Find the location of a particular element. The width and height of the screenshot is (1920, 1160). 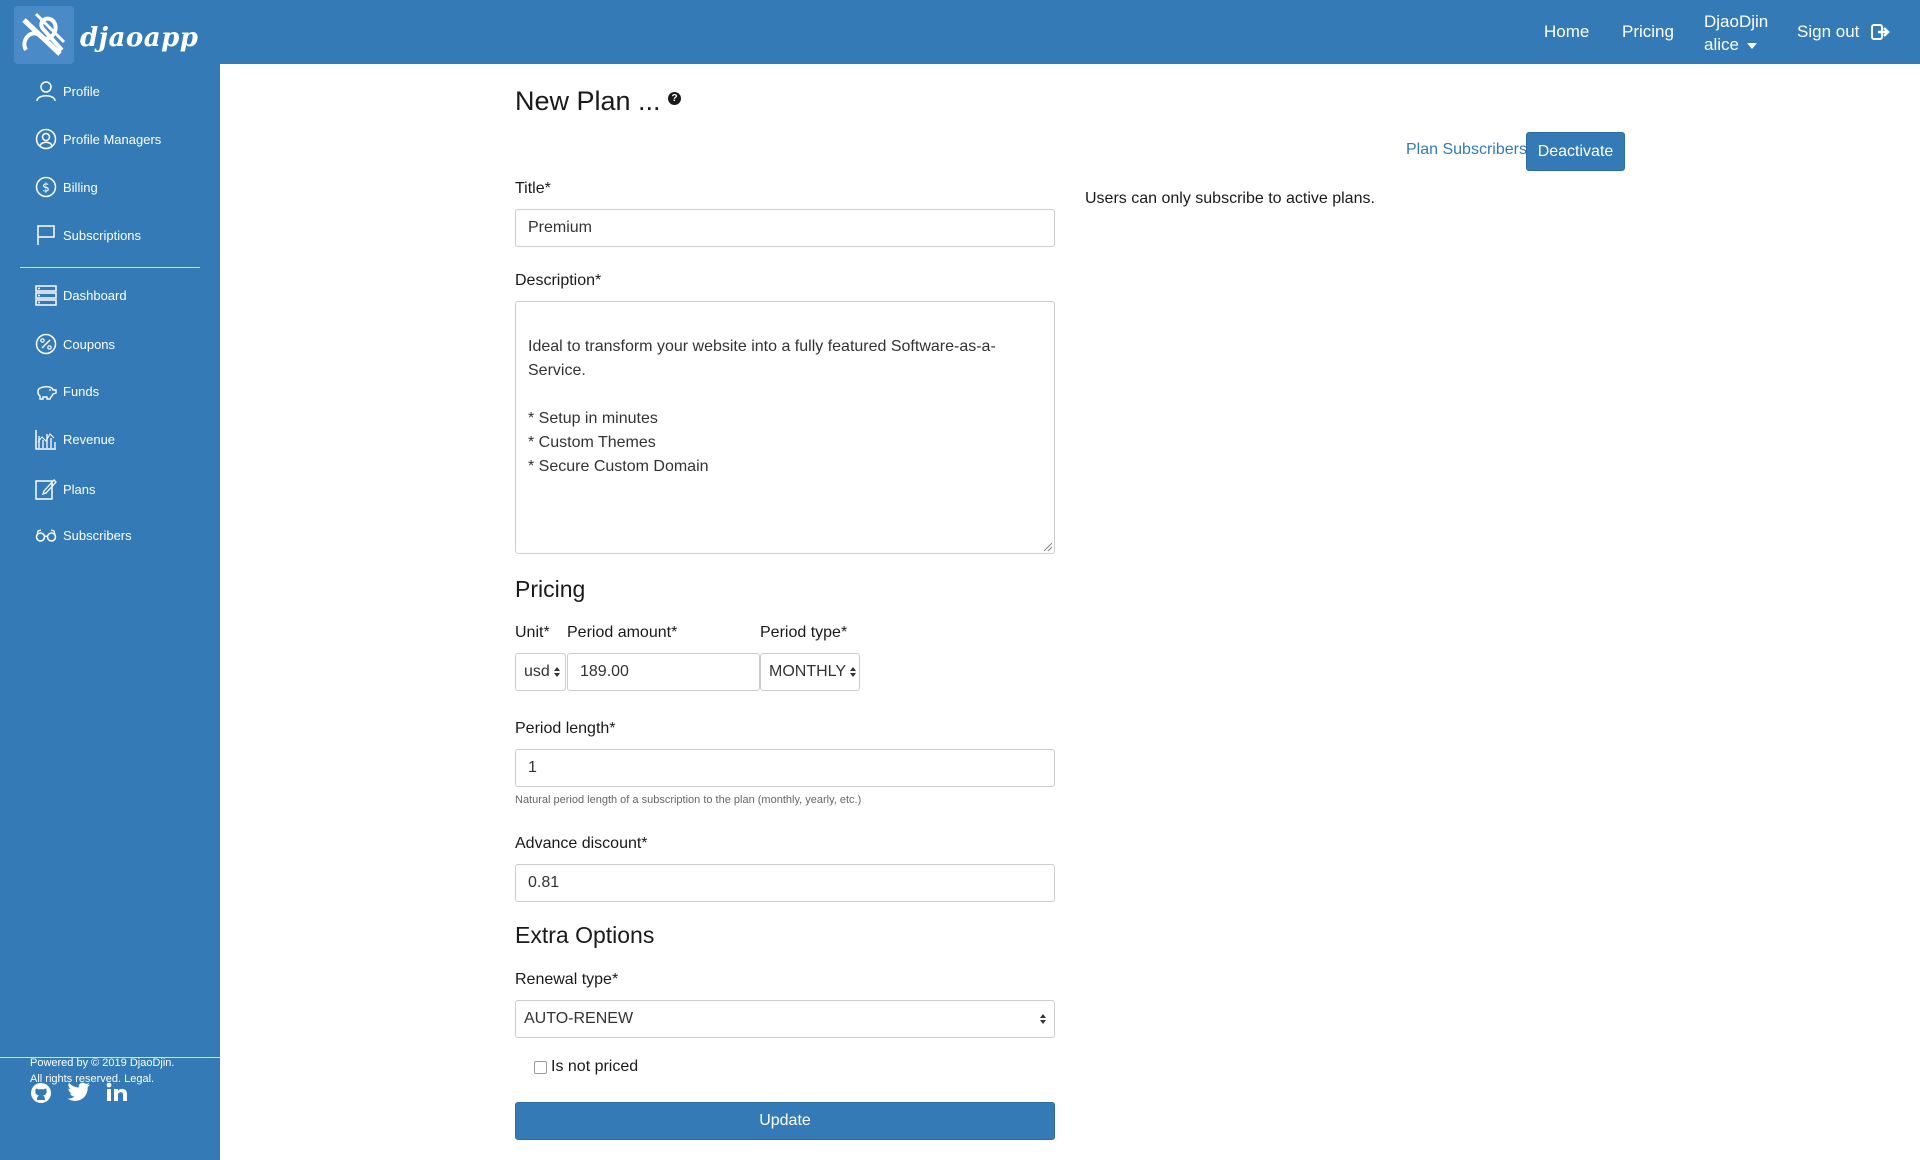

not-priced-option: Is not priced is located at coordinates (586, 1067).